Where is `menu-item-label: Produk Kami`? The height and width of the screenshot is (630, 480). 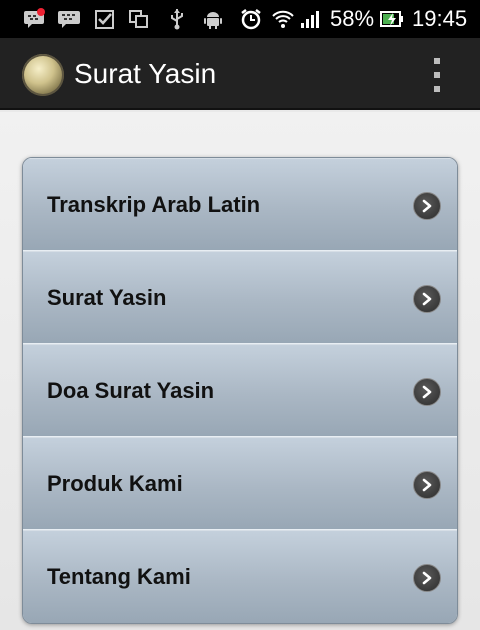
menu-item-label: Produk Kami is located at coordinates (115, 483).